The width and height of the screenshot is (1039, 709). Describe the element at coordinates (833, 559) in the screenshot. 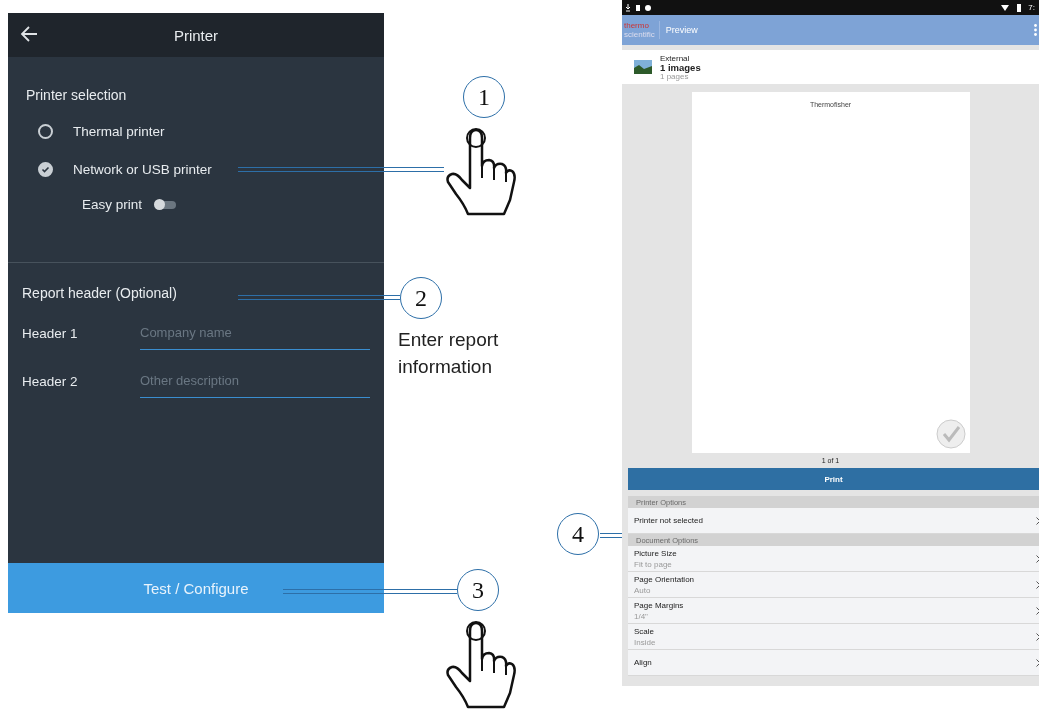

I see `option-row: Picture Size Fit to page` at that location.